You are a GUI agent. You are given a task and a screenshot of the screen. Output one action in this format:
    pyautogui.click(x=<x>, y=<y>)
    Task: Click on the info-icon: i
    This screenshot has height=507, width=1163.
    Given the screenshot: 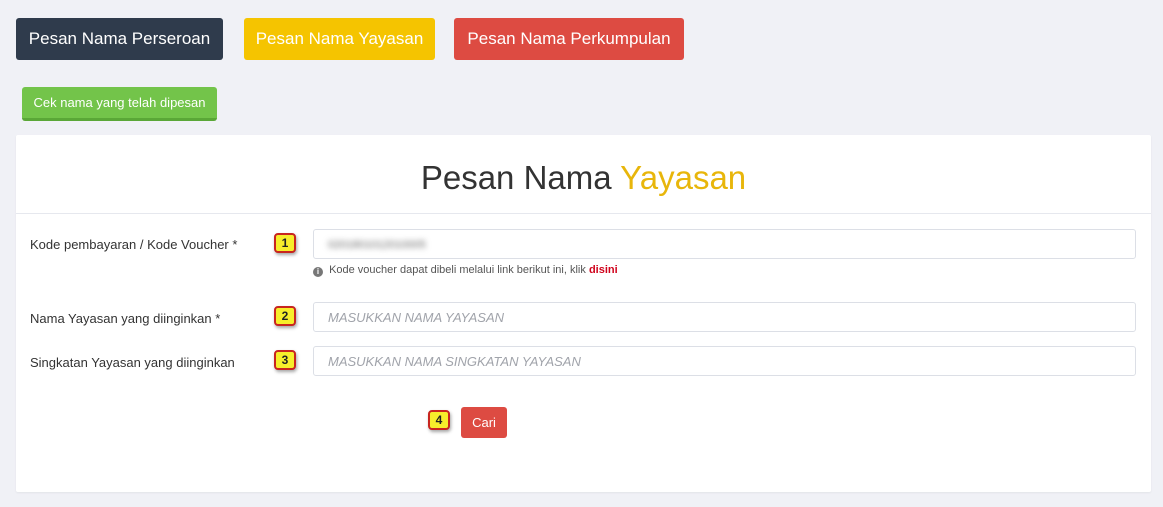 What is the action you would take?
    pyautogui.click(x=318, y=272)
    